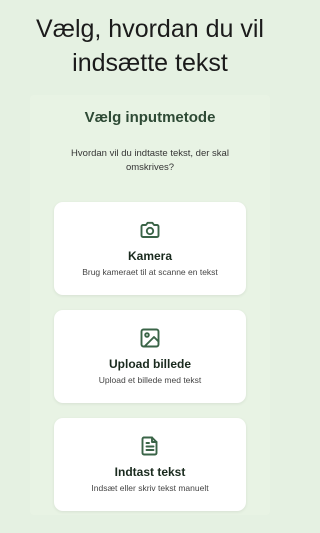 The width and height of the screenshot is (320, 533). Describe the element at coordinates (150, 272) in the screenshot. I see `option-description: Brug kameraet til at scanne en tekst` at that location.